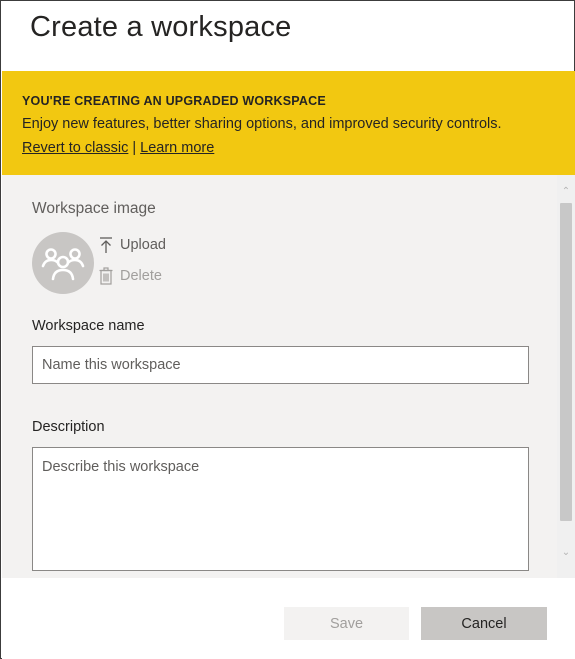 This screenshot has height=659, width=575. I want to click on people-group-icon, so click(63, 264).